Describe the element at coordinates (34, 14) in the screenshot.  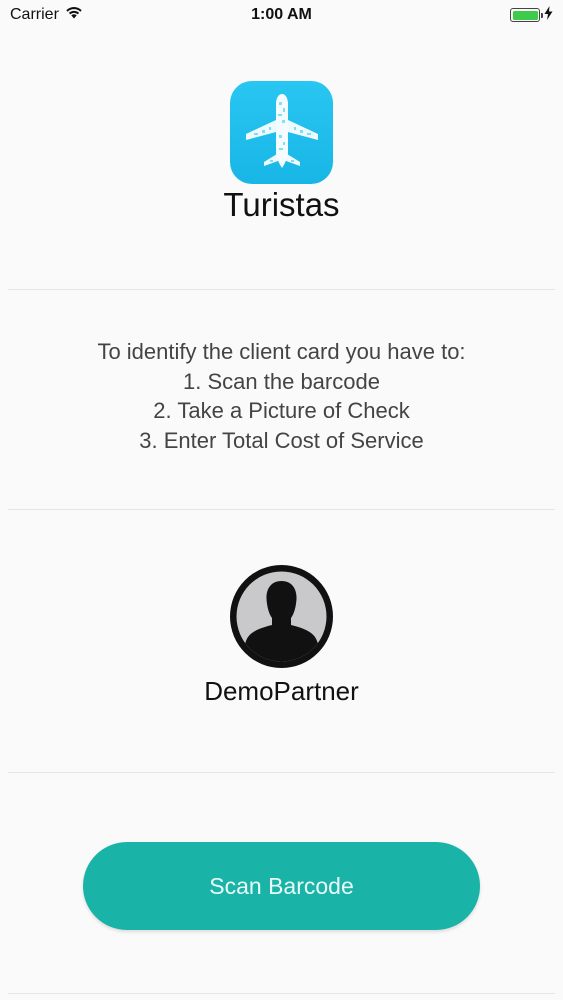
I see `carrier-label: Carrier` at that location.